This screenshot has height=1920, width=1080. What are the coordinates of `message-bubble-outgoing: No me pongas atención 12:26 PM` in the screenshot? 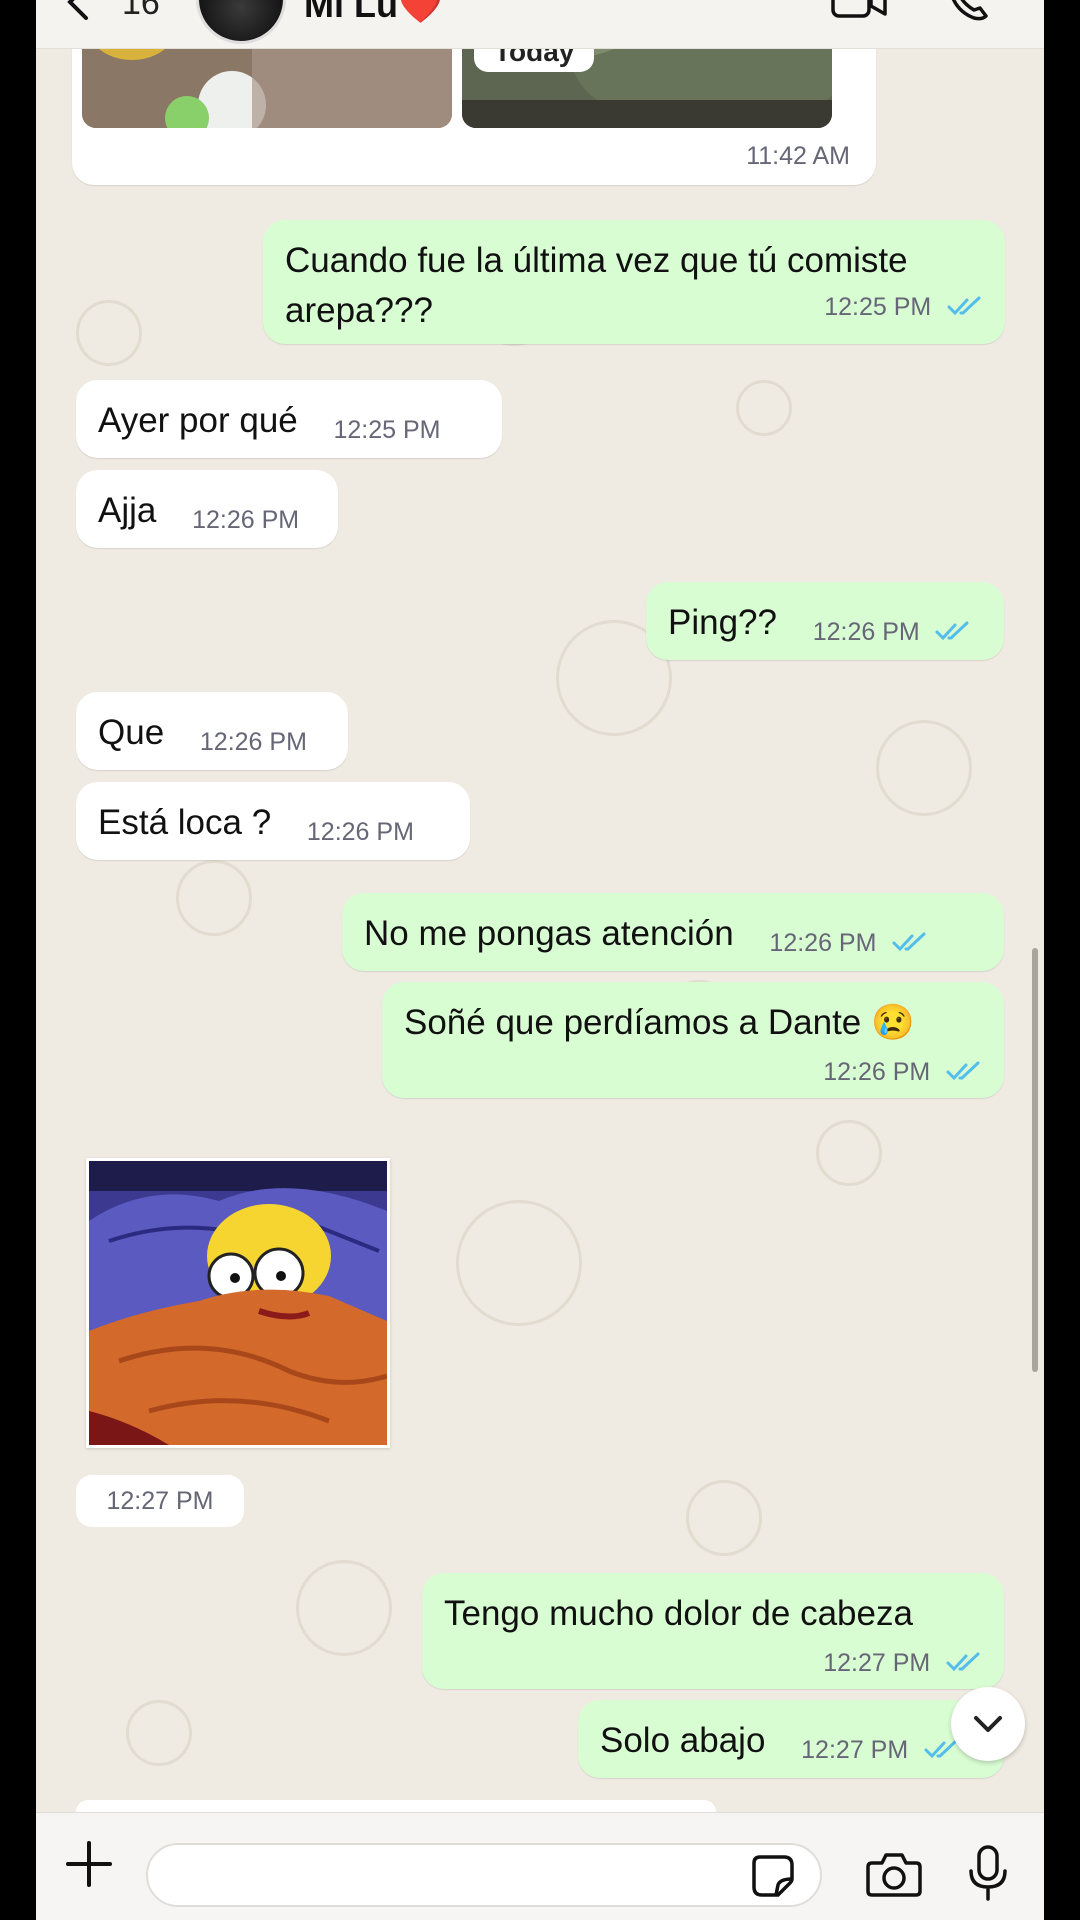 It's located at (673, 932).